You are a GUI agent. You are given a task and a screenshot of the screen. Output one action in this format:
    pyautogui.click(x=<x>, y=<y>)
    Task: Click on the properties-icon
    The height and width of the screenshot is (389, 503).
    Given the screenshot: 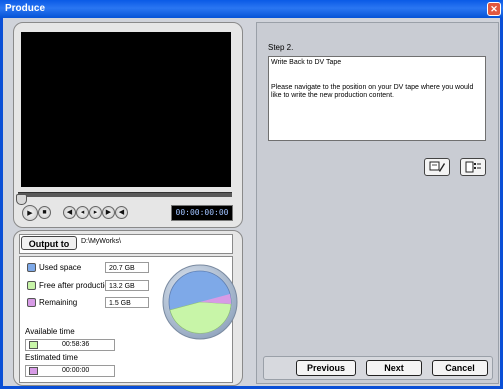 What is the action you would take?
    pyautogui.click(x=473, y=167)
    